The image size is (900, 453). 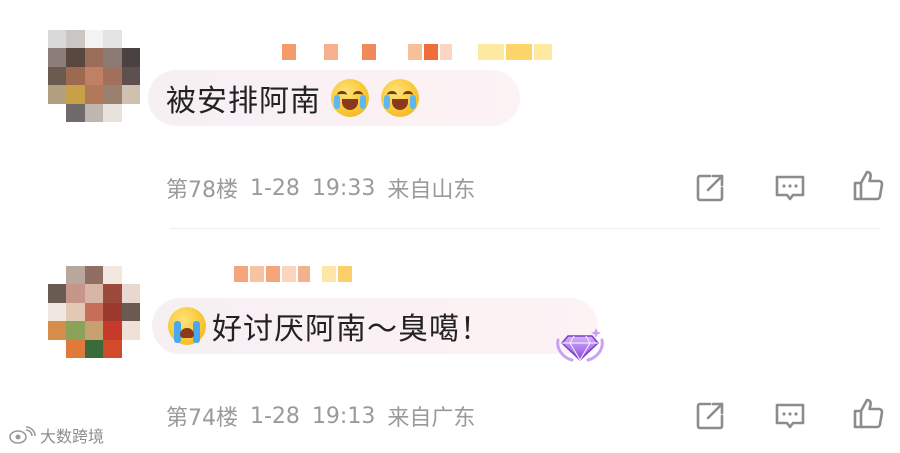 I want to click on comment-text: 被安排阿南, so click(x=243, y=101).